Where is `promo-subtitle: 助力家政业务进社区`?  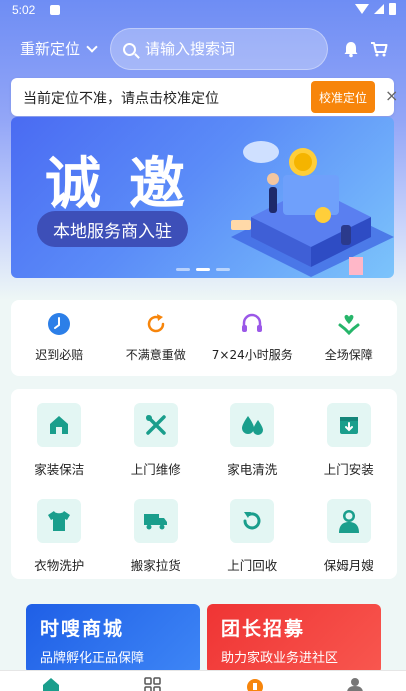
promo-subtitle: 助力家政业务进社区 is located at coordinates (280, 658).